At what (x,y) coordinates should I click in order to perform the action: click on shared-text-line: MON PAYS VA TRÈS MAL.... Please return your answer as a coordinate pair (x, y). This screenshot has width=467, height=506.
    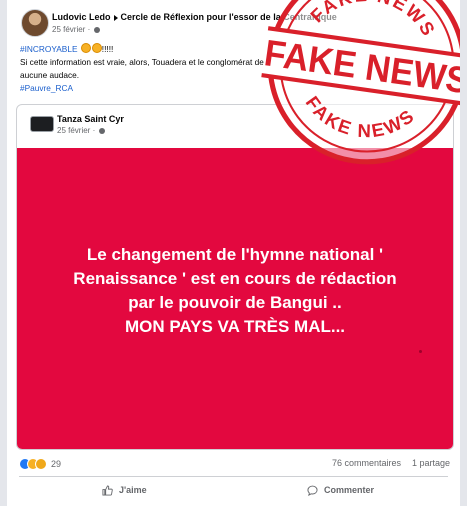
    Looking at the image, I should click on (235, 326).